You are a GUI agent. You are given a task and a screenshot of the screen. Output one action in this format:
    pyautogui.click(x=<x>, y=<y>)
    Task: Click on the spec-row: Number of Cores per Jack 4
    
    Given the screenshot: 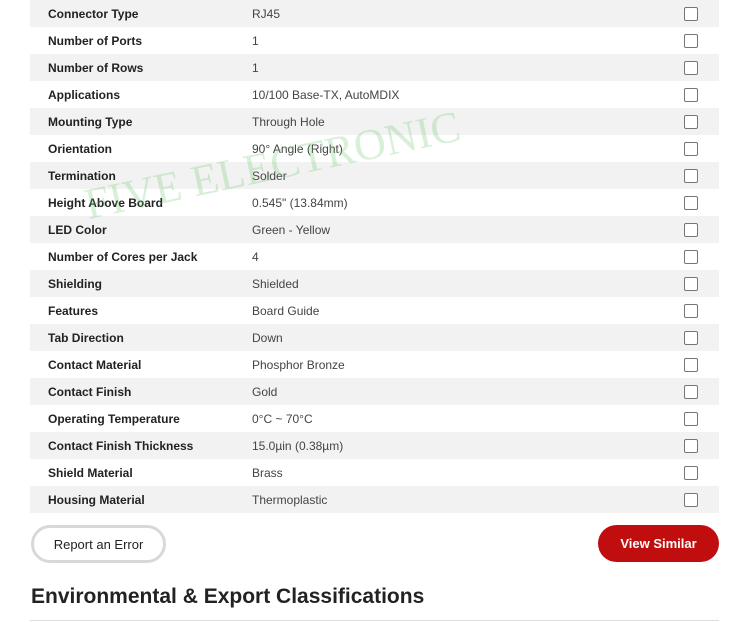 What is the action you would take?
    pyautogui.click(x=374, y=256)
    